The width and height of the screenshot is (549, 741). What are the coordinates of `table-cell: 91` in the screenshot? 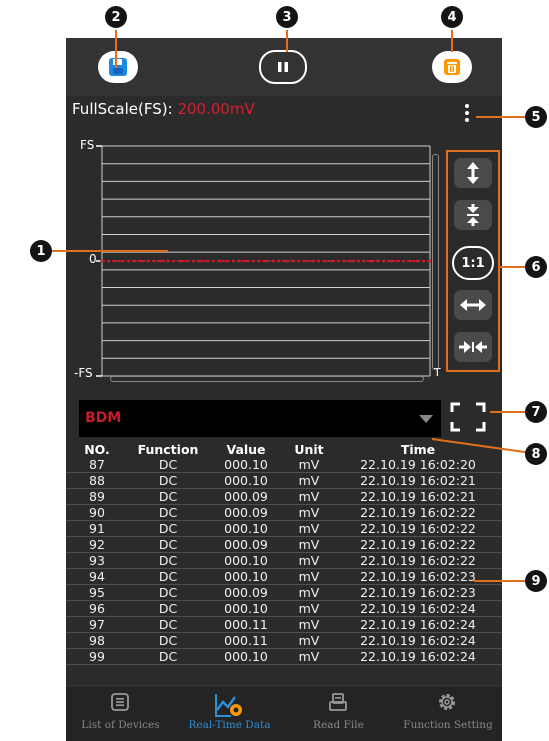 It's located at (97, 528).